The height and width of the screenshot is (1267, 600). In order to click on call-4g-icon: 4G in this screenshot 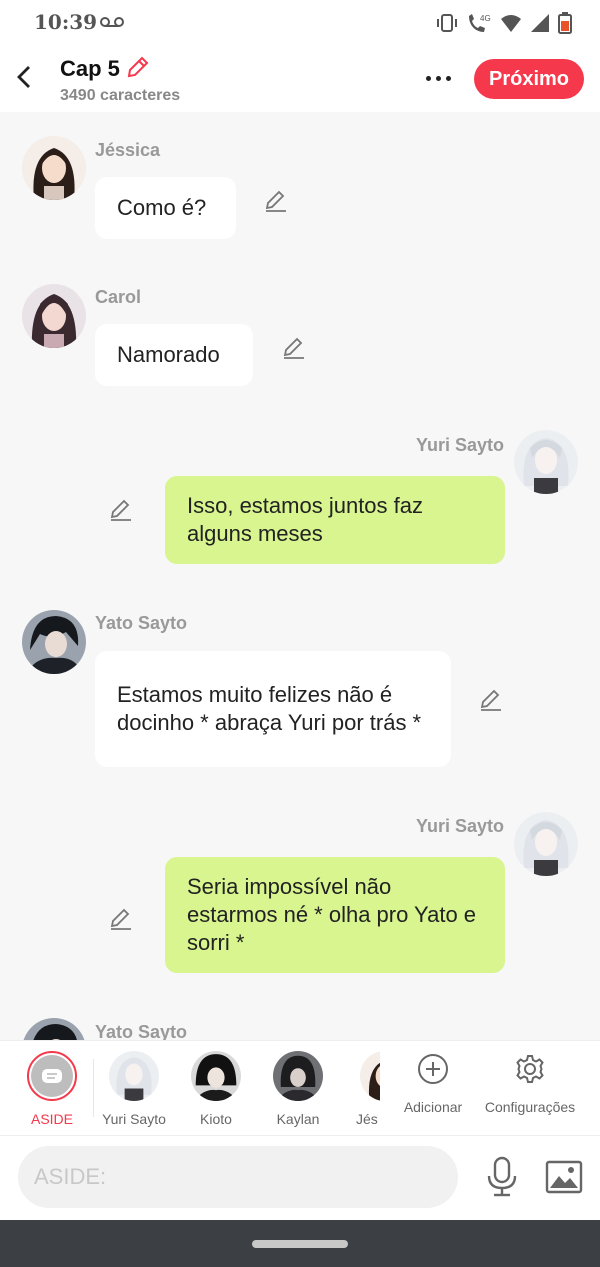, I will do `click(480, 23)`.